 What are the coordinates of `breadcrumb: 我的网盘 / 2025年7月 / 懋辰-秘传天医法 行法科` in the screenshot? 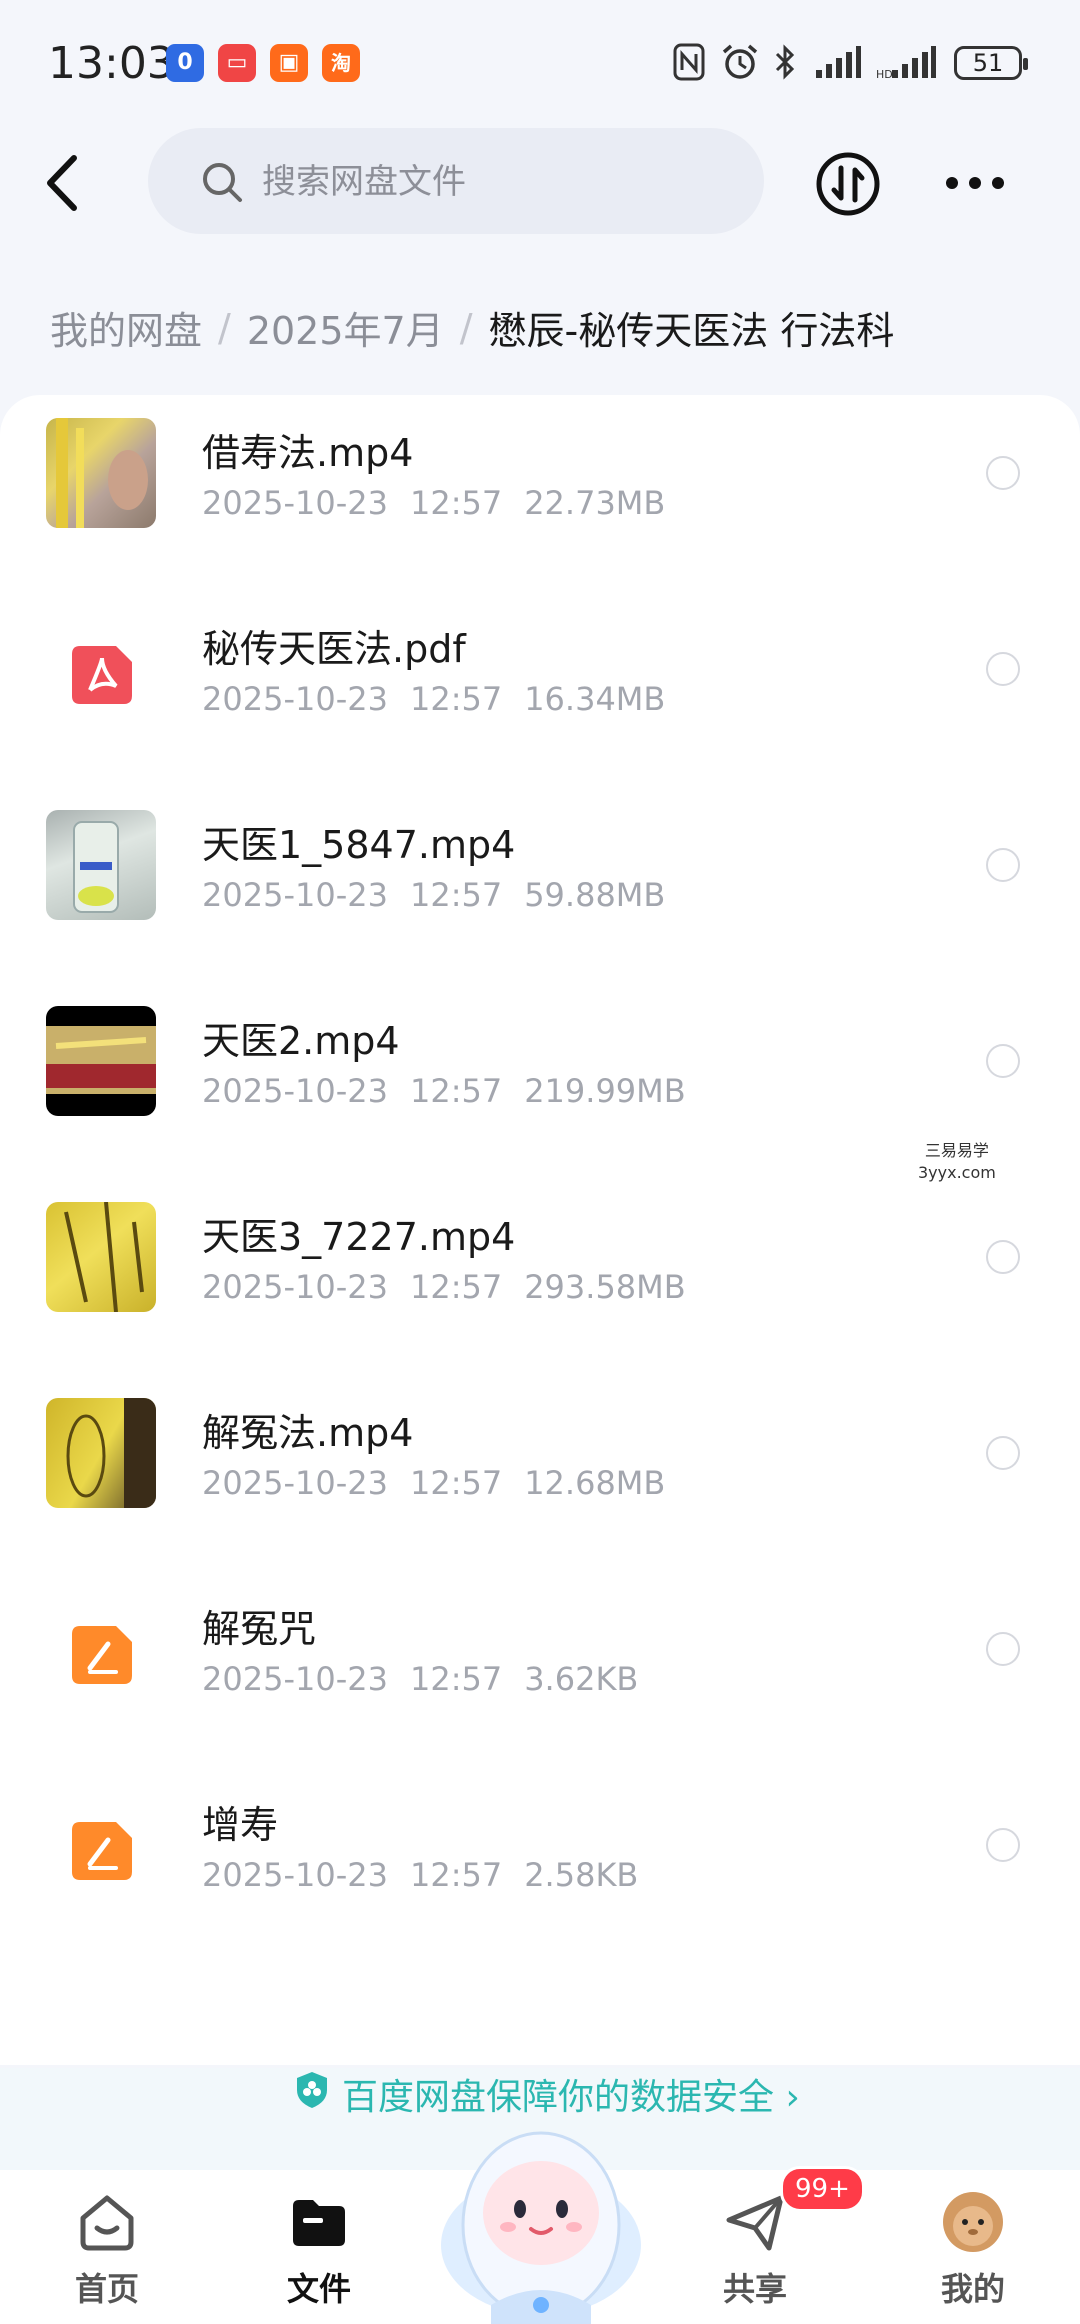 It's located at (472, 327).